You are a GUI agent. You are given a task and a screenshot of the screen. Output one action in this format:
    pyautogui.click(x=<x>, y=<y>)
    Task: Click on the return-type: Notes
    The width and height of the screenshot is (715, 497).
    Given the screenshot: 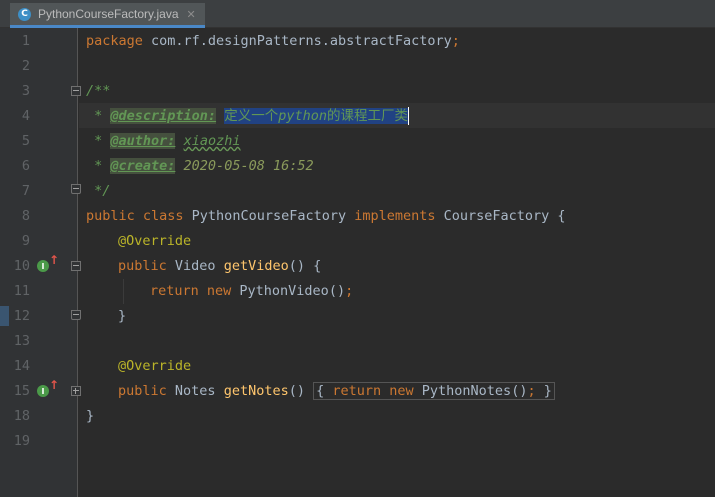 What is the action you would take?
    pyautogui.click(x=195, y=391)
    